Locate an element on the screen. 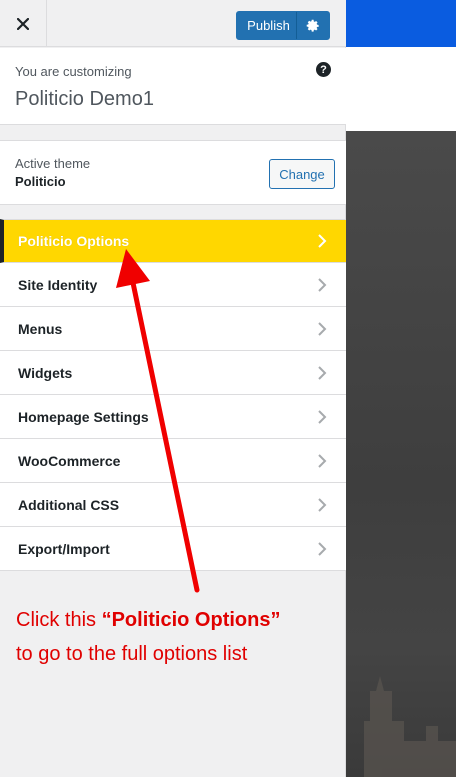  annotation-part1: Click this is located at coordinates (59, 620).